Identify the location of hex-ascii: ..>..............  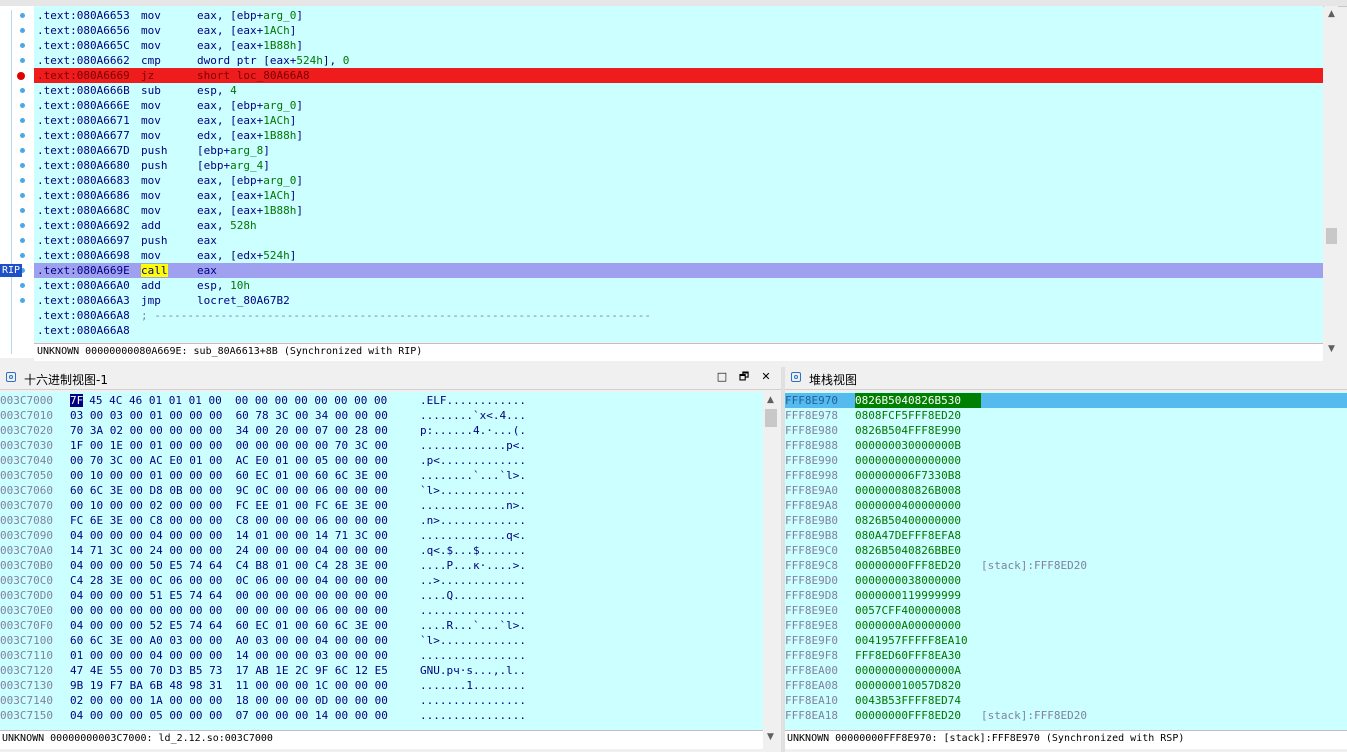
(473, 580).